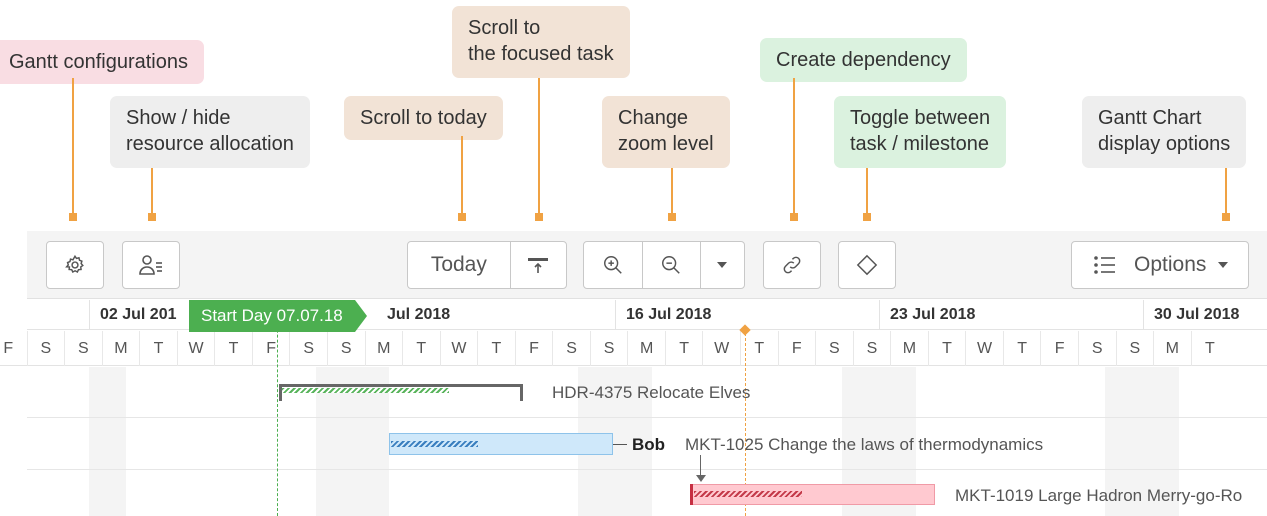  What do you see at coordinates (666, 144) in the screenshot?
I see `callout-text: zoom level` at bounding box center [666, 144].